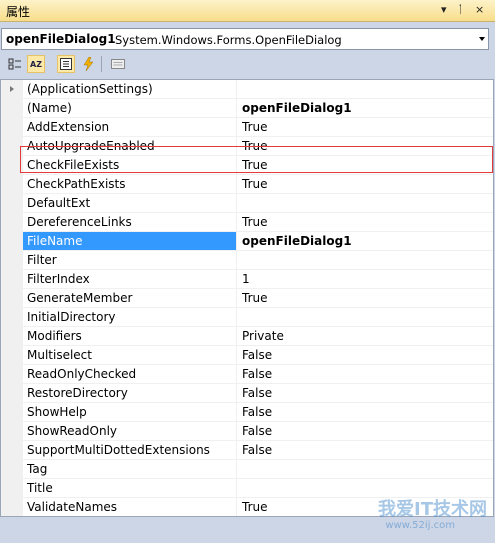  I want to click on property-name: AutoUpgradeEnabled, so click(130, 146).